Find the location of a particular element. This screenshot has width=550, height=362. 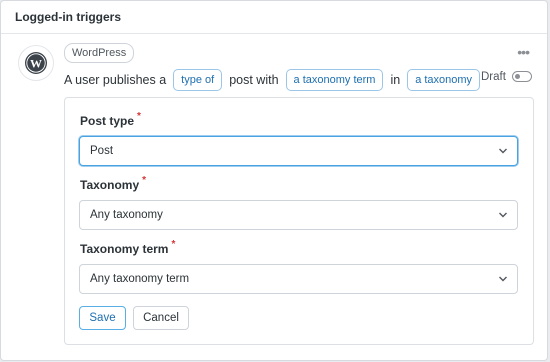

more-options-icon: ••• is located at coordinates (523, 52).